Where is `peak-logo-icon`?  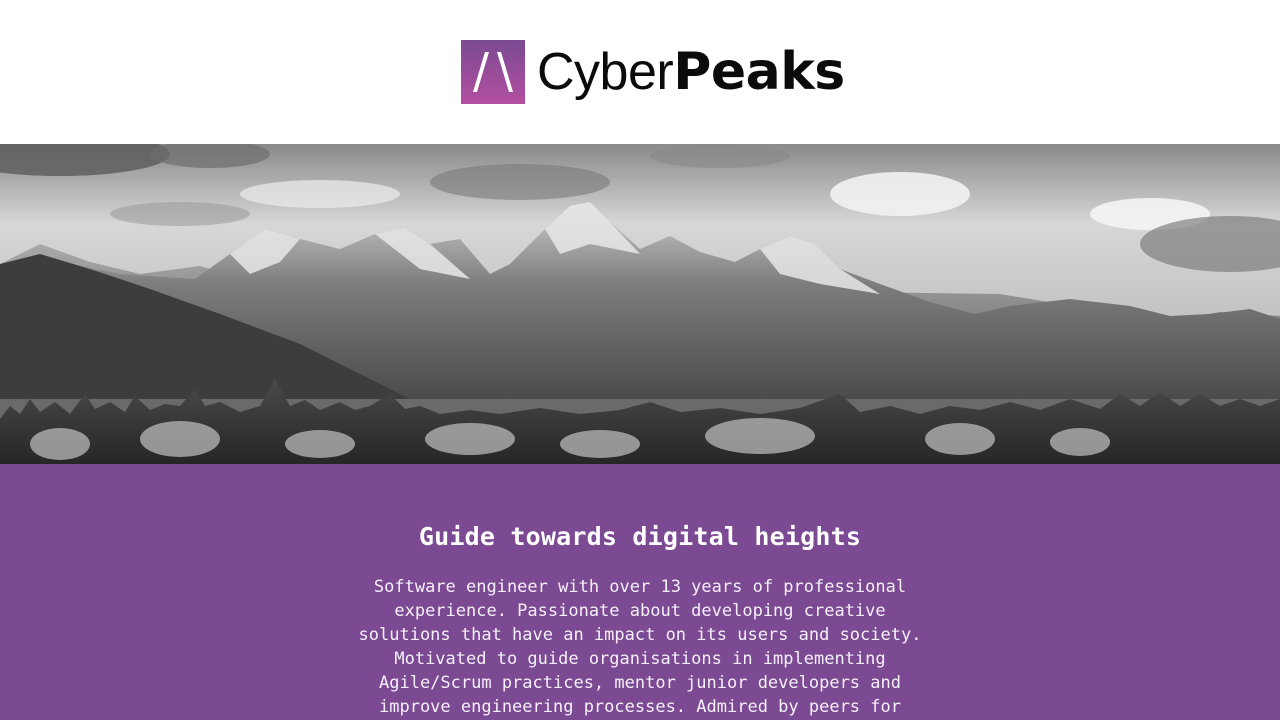 peak-logo-icon is located at coordinates (493, 72).